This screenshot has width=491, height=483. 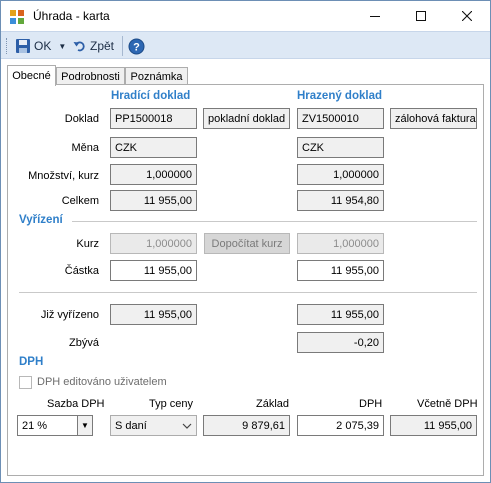 I want to click on back-button: Zpět, so click(x=93, y=46).